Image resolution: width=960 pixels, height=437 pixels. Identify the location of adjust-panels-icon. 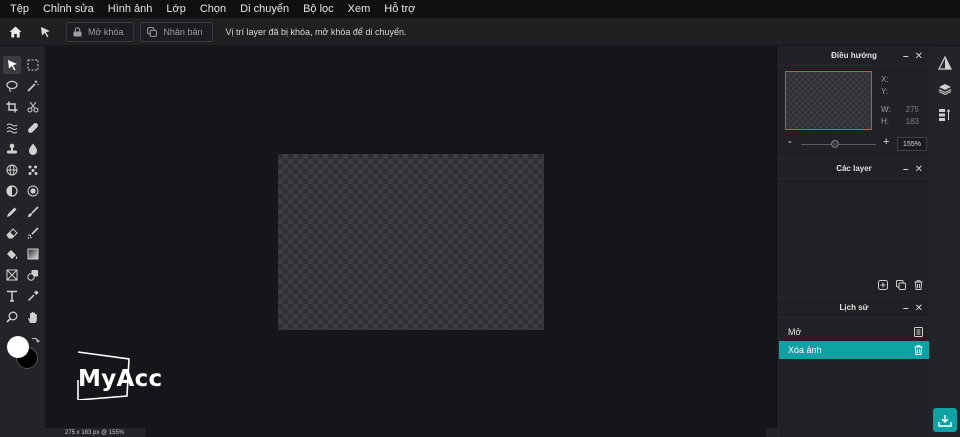
(945, 63).